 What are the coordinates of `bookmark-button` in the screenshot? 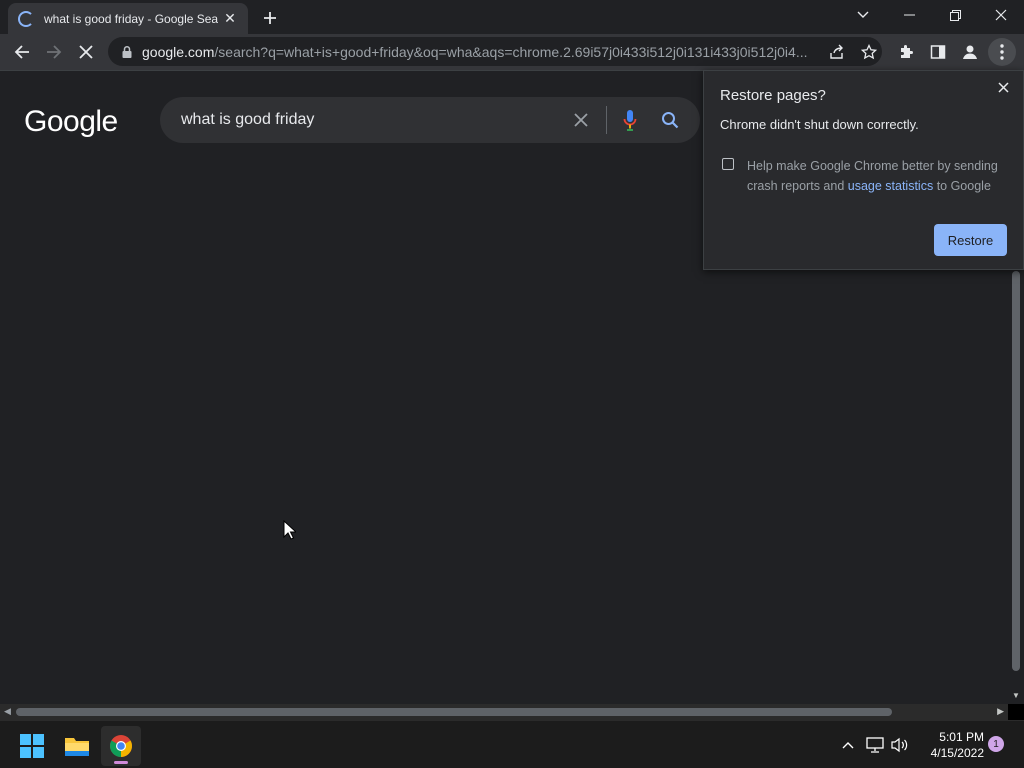 It's located at (869, 52).